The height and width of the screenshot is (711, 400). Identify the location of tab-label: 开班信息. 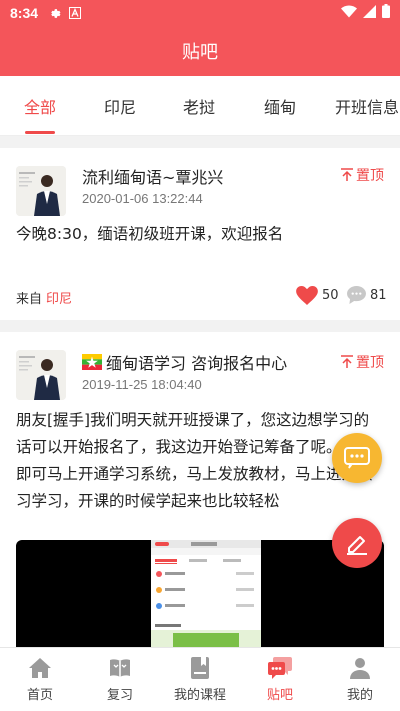
(366, 107).